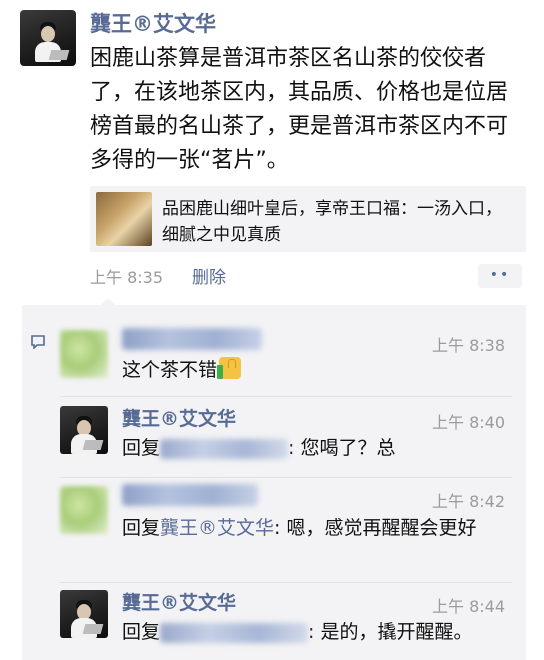 This screenshot has width=544, height=660. Describe the element at coordinates (469, 422) in the screenshot. I see `comment-time: 上午 8:40` at that location.